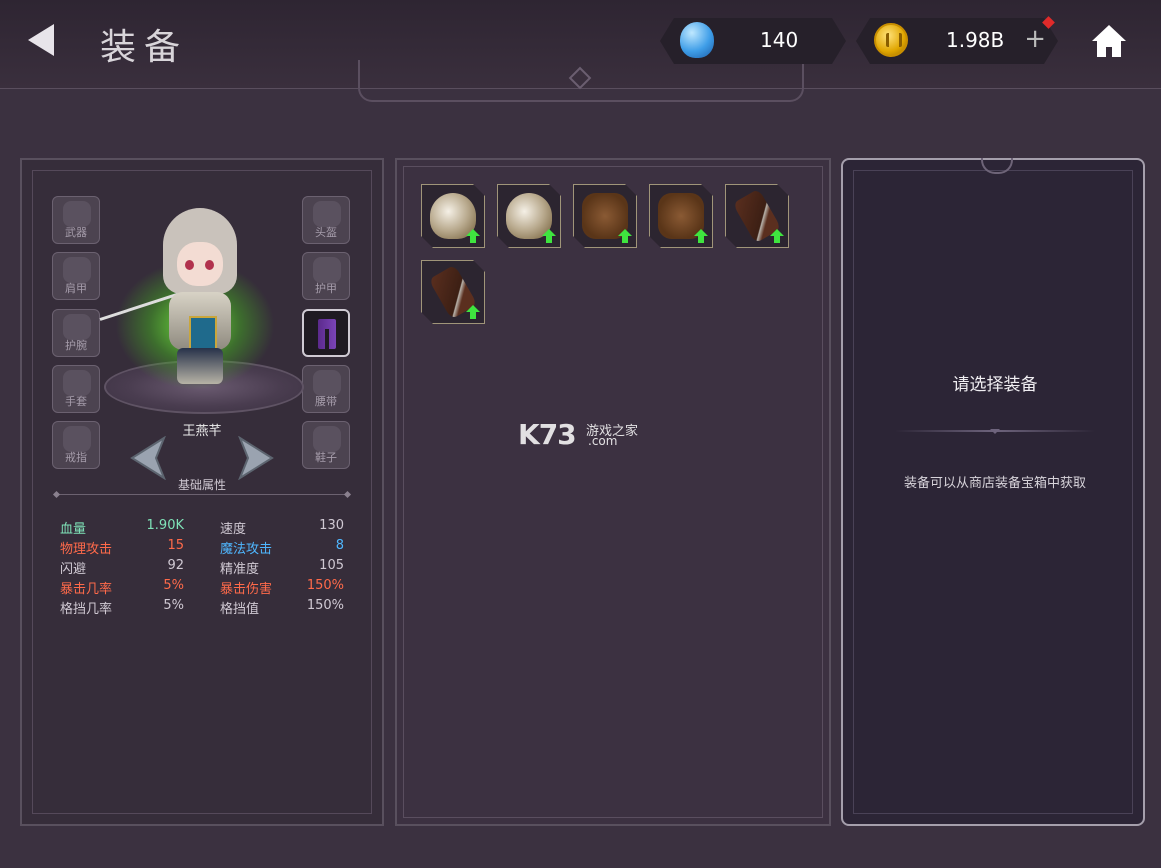 This screenshot has width=1161, height=868. Describe the element at coordinates (76, 401) in the screenshot. I see `slot-label: 手套` at that location.